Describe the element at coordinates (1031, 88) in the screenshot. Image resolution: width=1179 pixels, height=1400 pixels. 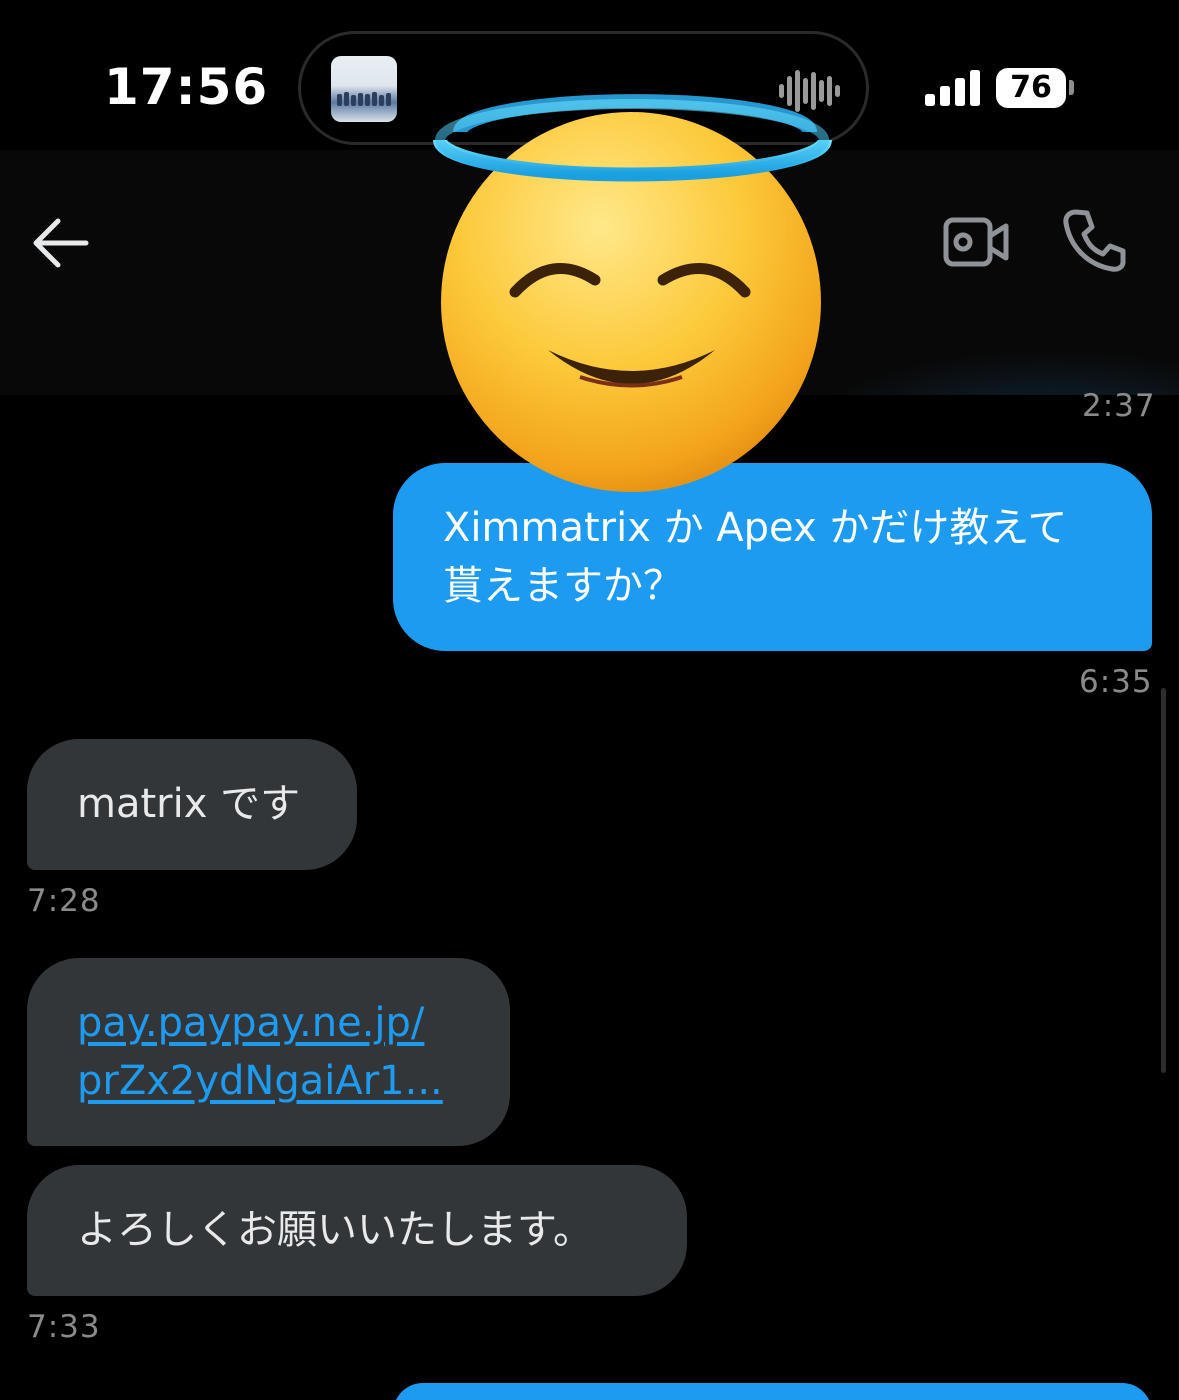
I see `battery-indicator: 76` at that location.